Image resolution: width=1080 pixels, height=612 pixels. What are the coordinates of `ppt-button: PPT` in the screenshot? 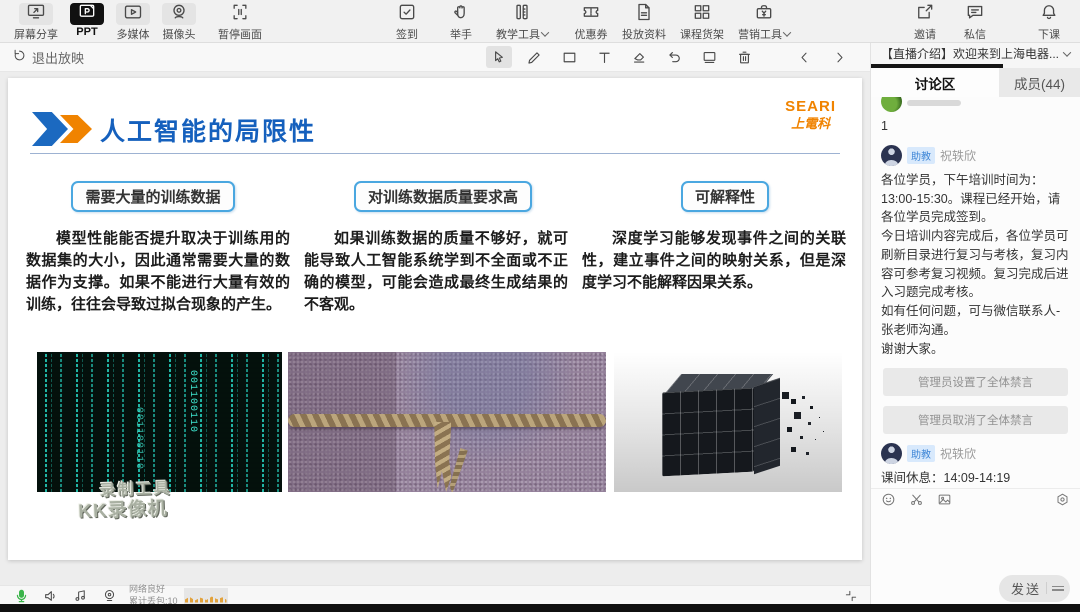 It's located at (87, 20).